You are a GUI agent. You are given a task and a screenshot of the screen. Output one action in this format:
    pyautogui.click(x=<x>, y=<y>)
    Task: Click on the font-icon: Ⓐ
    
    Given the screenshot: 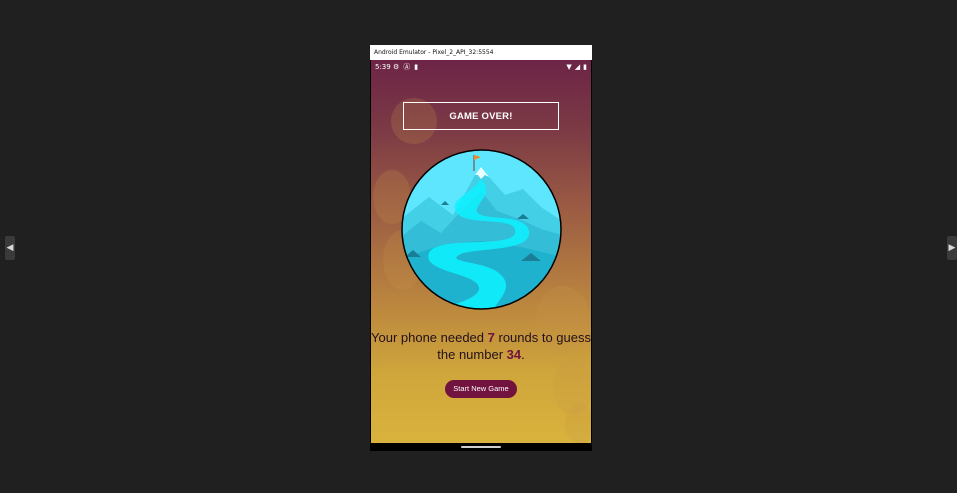 What is the action you would take?
    pyautogui.click(x=407, y=67)
    